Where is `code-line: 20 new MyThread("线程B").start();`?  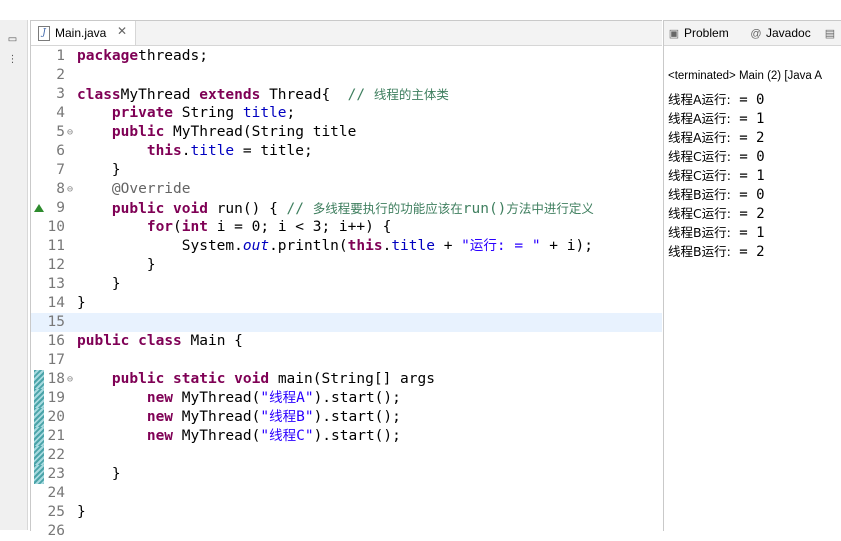
code-line: 20 new MyThread("线程B").start(); is located at coordinates (346, 417).